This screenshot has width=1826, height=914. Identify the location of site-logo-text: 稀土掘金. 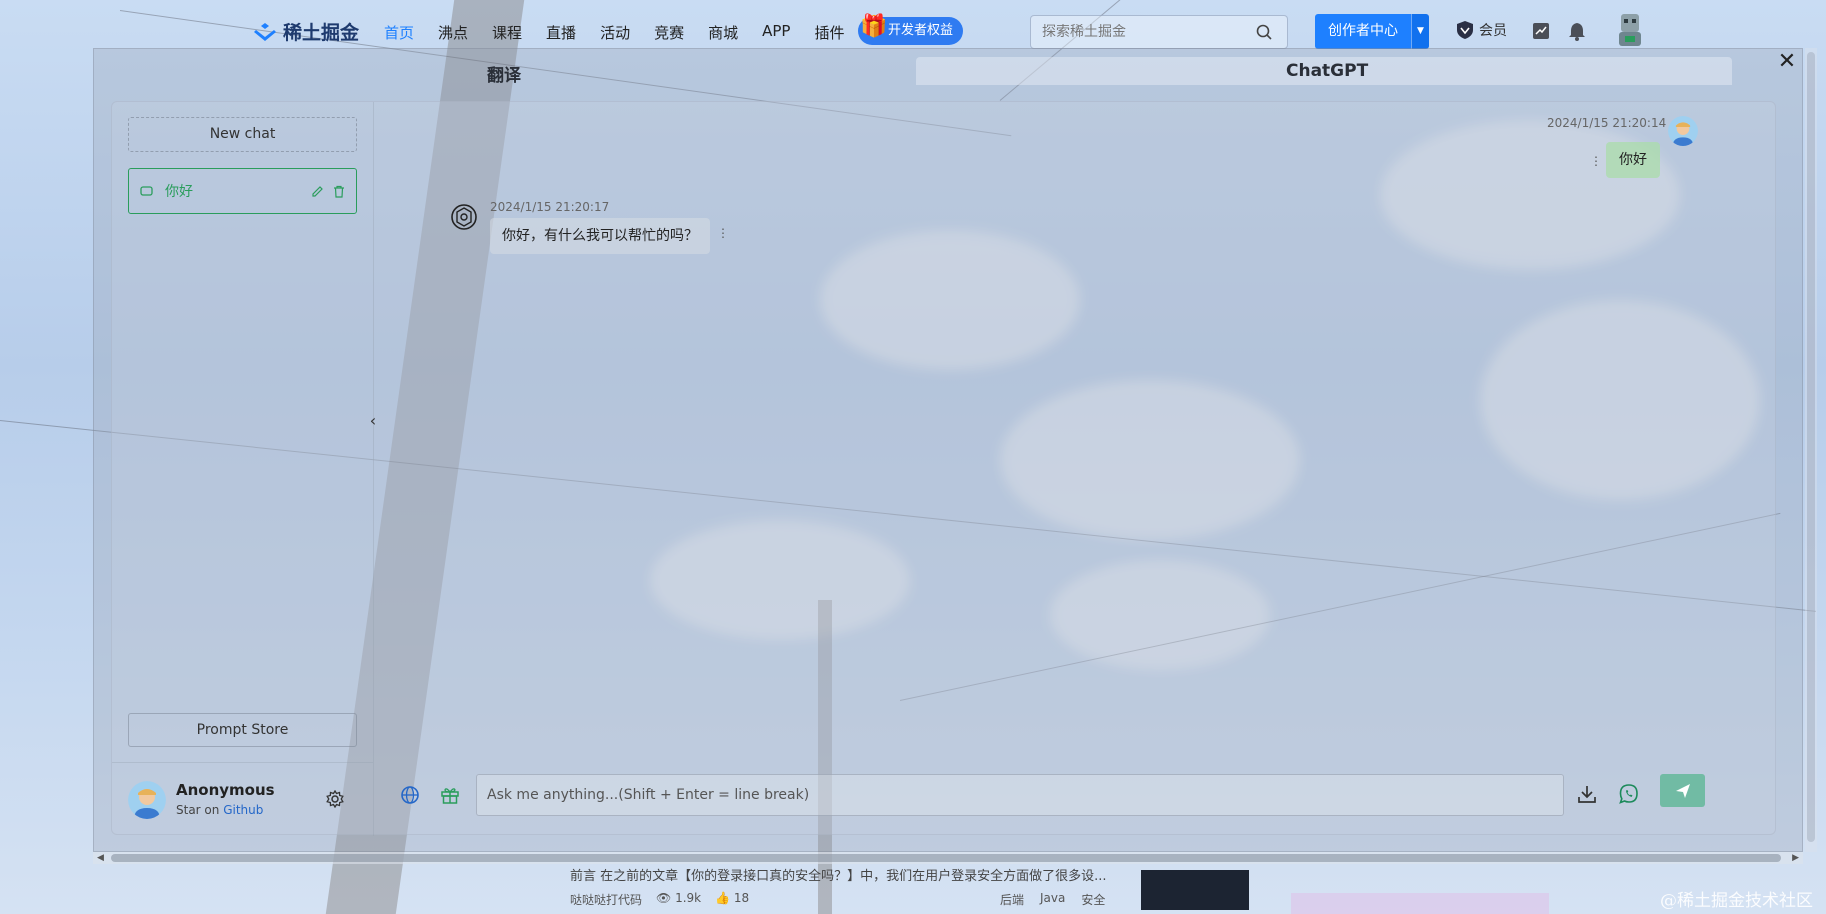
(321, 33).